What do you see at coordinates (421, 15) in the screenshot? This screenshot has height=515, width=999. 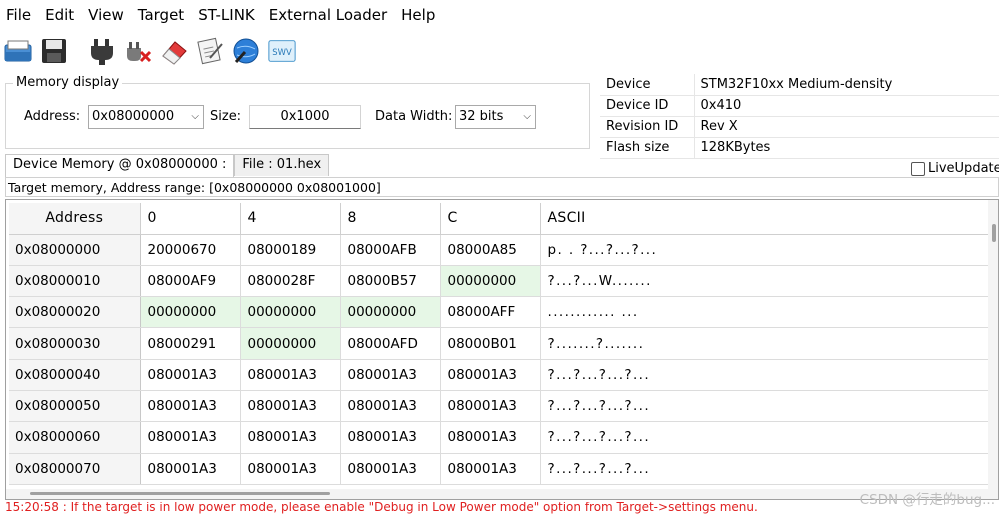 I see `menu-help: Help` at bounding box center [421, 15].